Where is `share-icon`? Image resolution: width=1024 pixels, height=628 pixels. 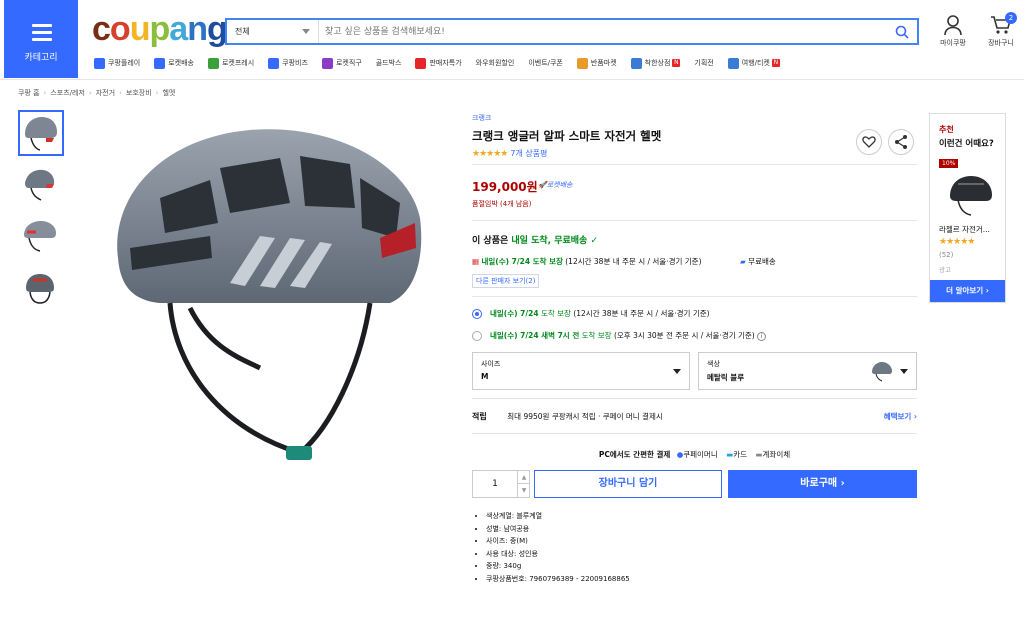 share-icon is located at coordinates (901, 146).